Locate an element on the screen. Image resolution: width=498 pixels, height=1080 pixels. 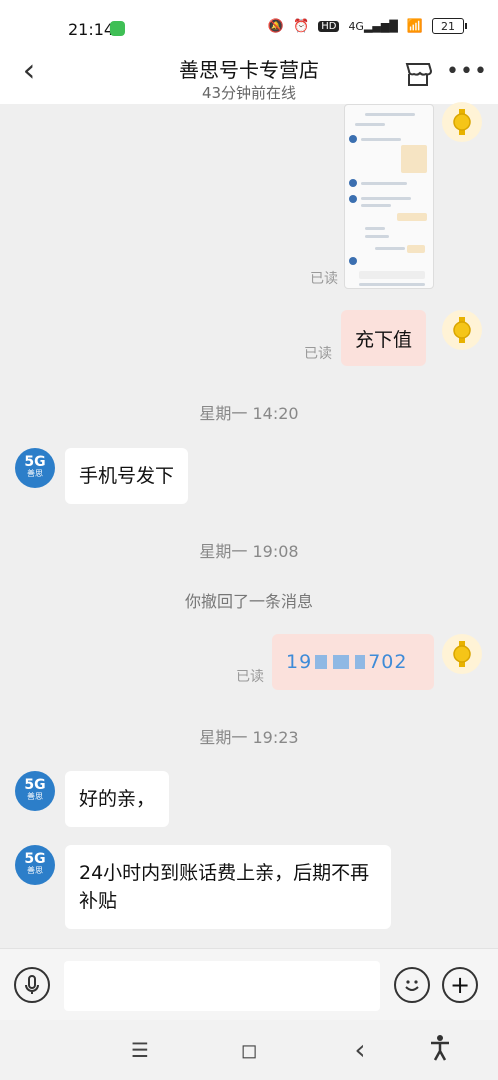
hd-icon: HD is located at coordinates (329, 26).